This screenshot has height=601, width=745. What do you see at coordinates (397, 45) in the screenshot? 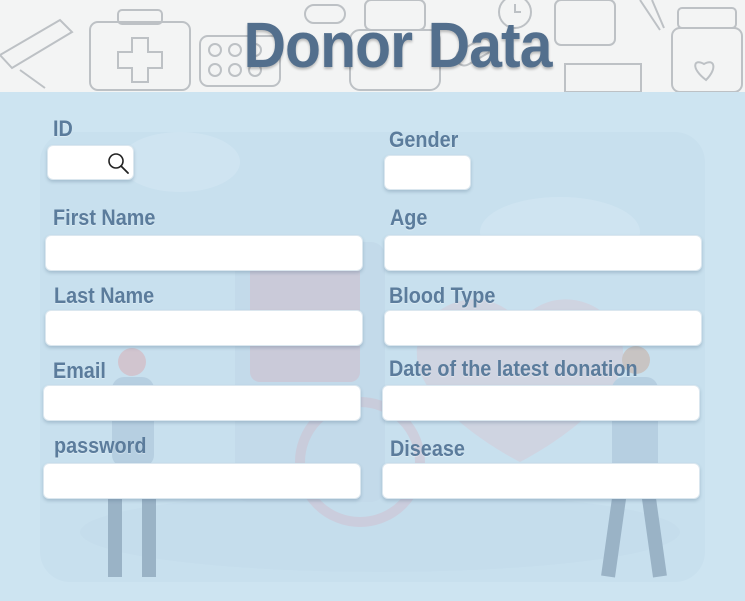
I see `page-title: Donor Data` at bounding box center [397, 45].